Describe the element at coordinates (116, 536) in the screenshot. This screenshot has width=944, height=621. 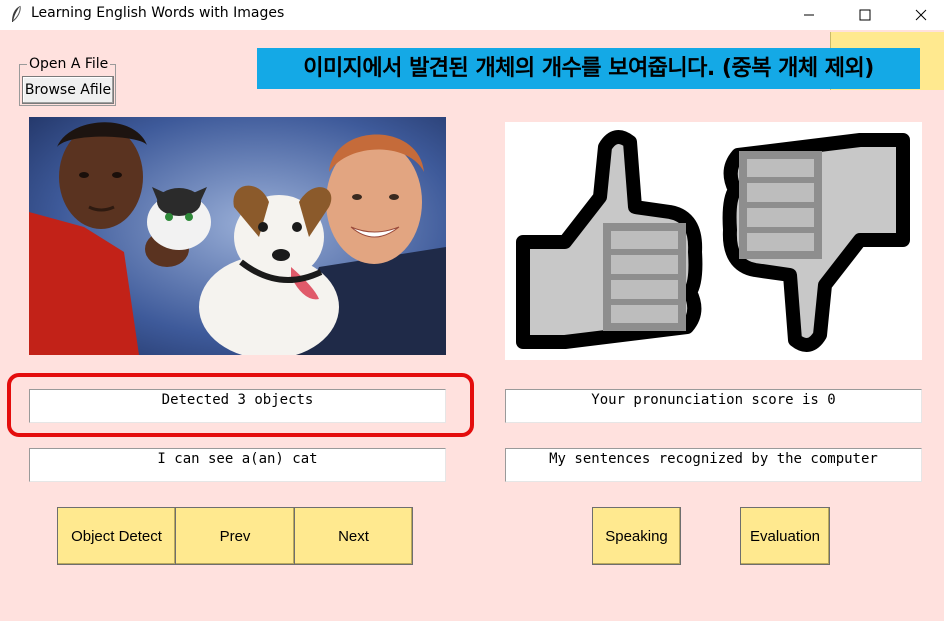
I see `object-detect-button: Object Detect` at that location.